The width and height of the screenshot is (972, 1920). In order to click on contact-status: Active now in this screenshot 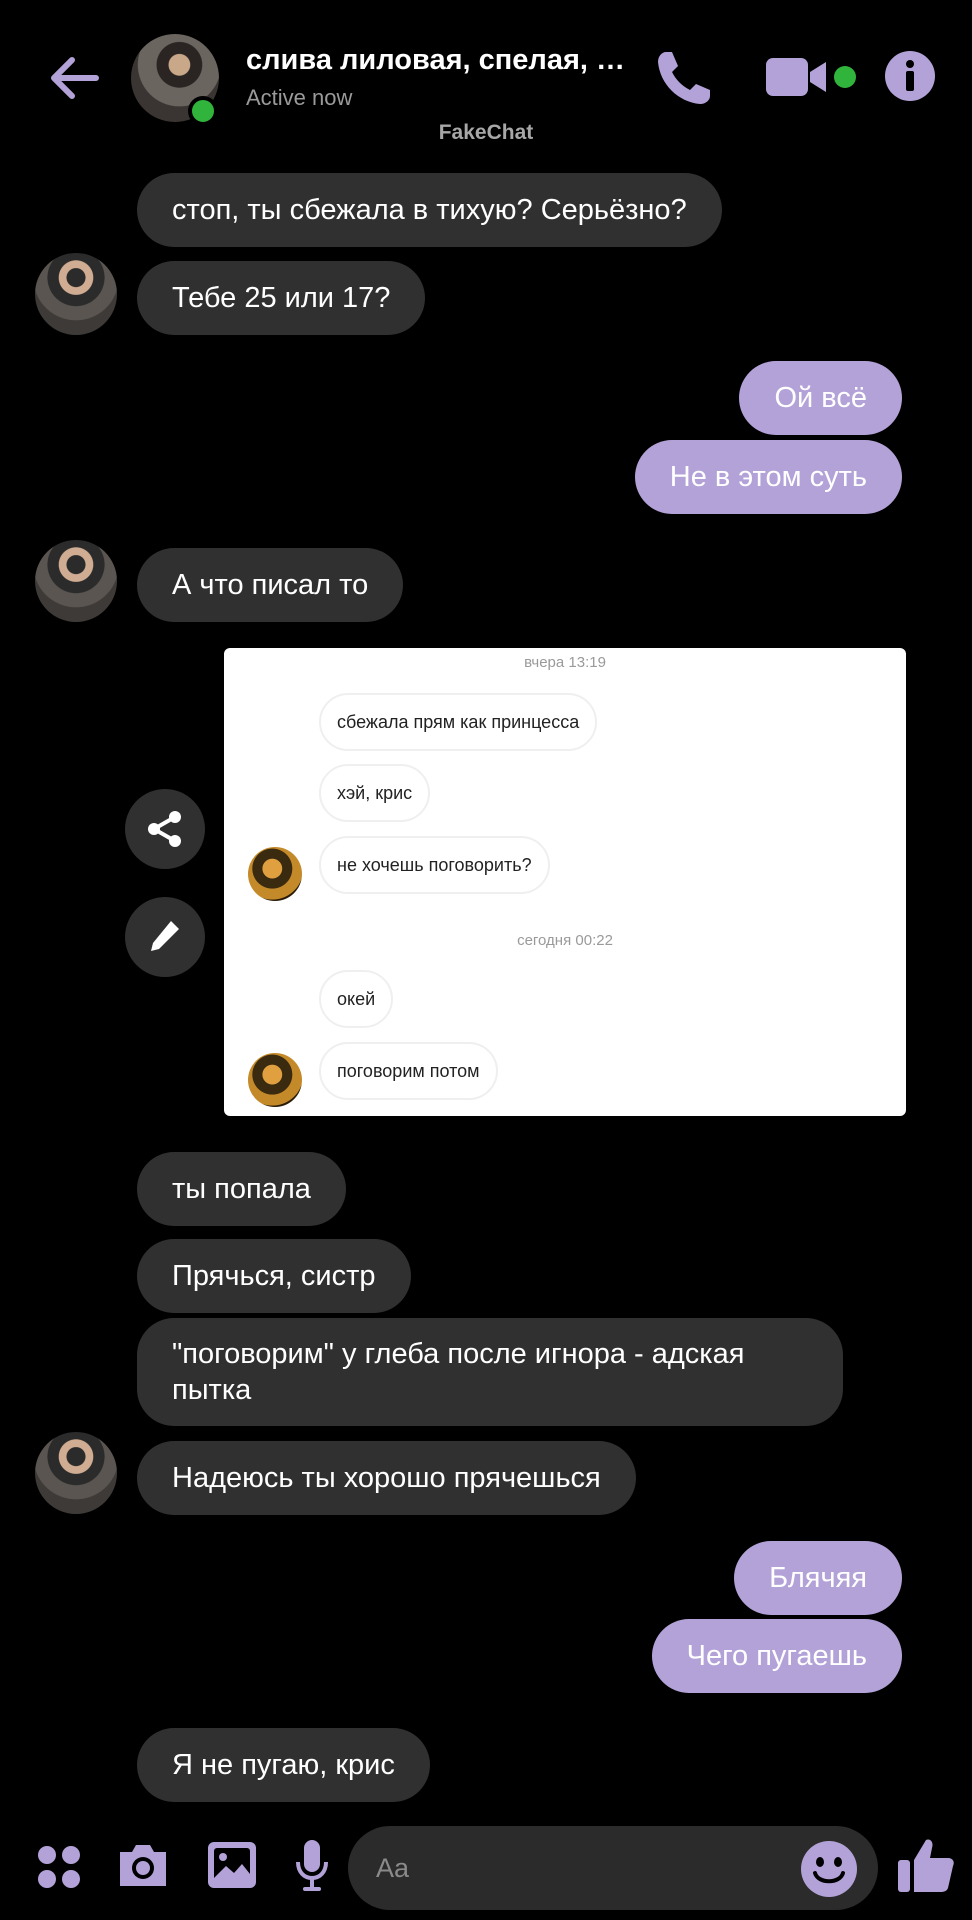, I will do `click(299, 97)`.